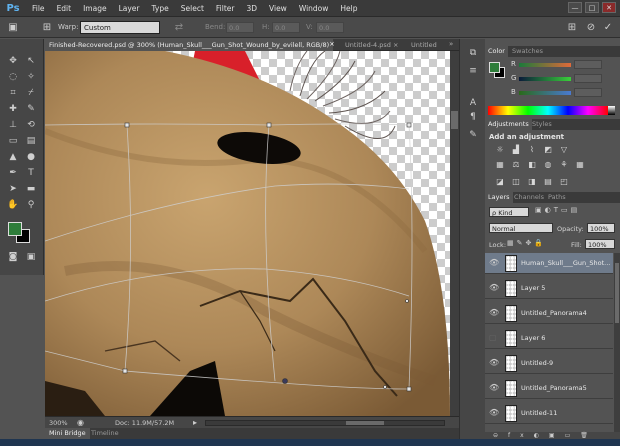  Describe the element at coordinates (552, 435) in the screenshot. I see `layer-footer-icons: ⊖fx◐▣▭🗑` at that location.